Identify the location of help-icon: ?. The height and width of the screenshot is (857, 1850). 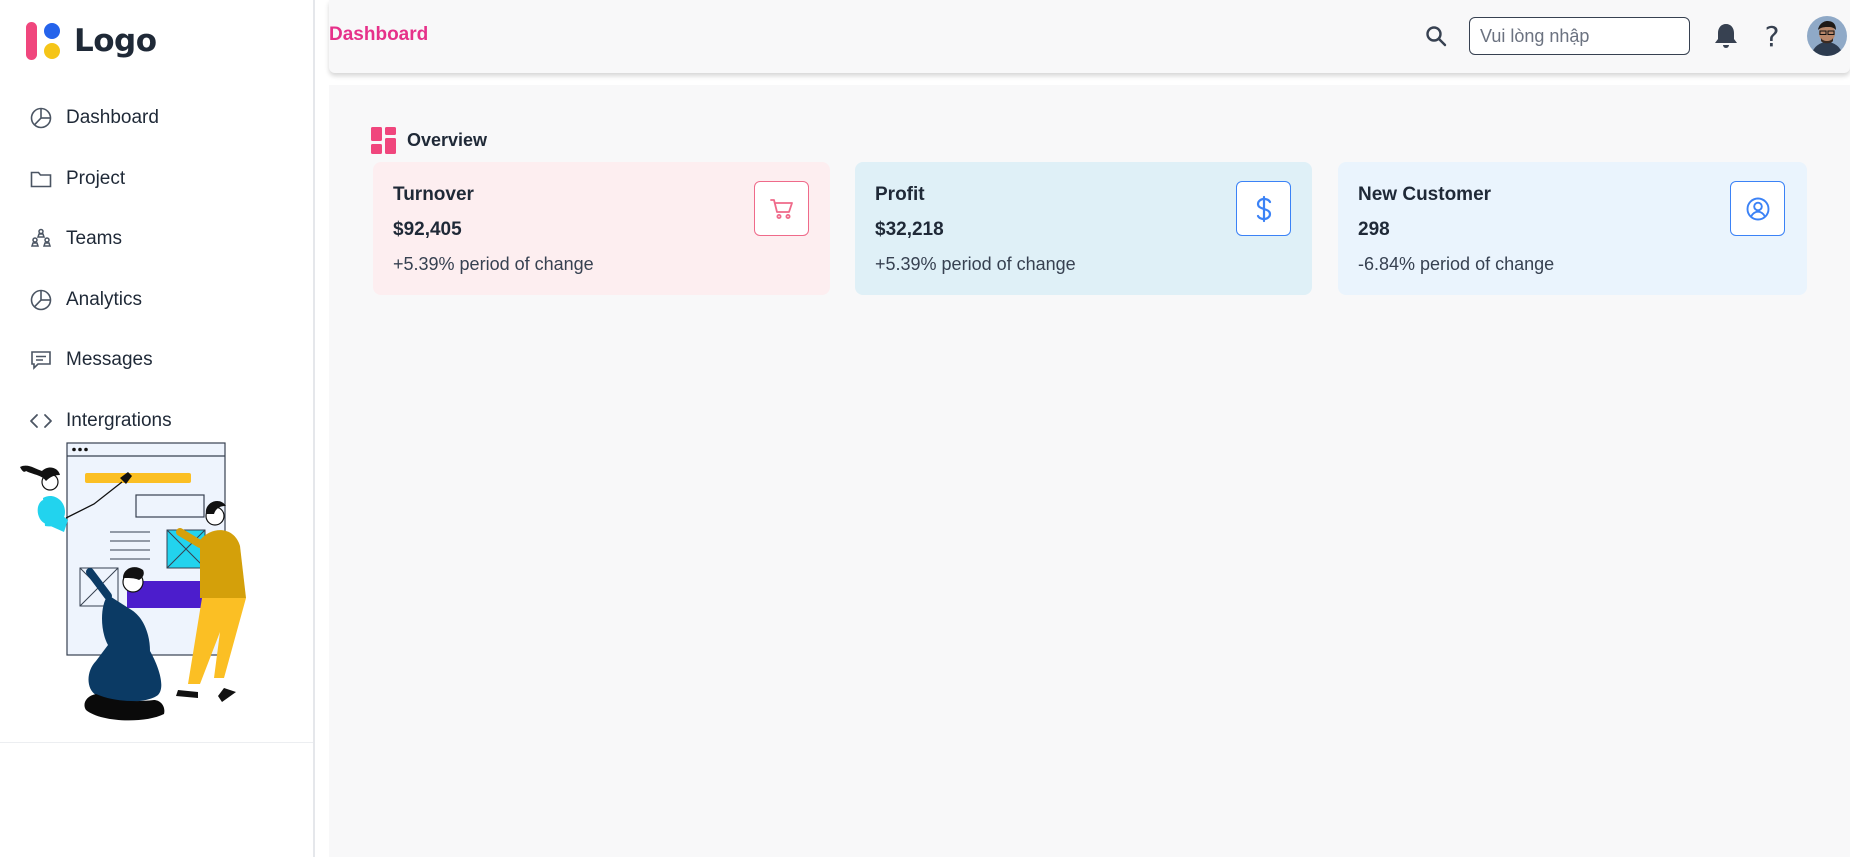
(1772, 36).